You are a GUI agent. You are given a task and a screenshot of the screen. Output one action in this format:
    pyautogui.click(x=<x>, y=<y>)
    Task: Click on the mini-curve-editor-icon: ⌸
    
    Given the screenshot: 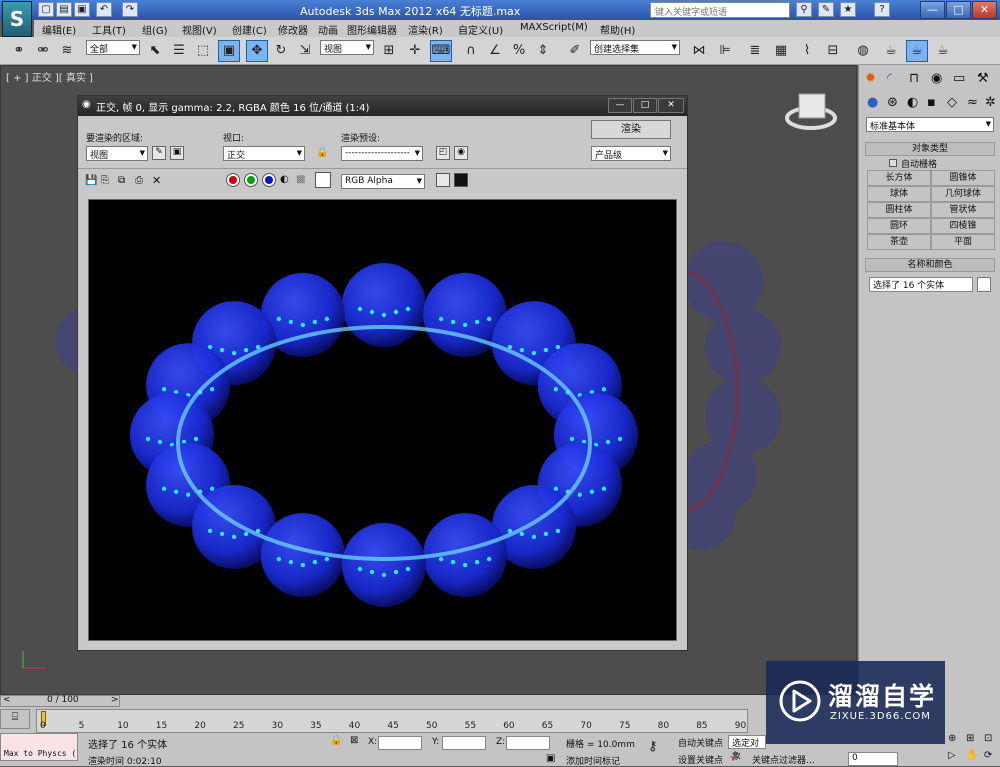 What is the action you would take?
    pyautogui.click(x=15, y=719)
    